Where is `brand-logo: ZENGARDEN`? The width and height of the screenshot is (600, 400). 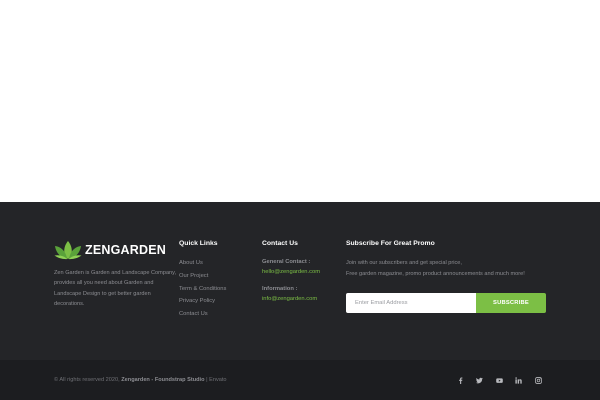 brand-logo: ZENGARDEN is located at coordinates (110, 250).